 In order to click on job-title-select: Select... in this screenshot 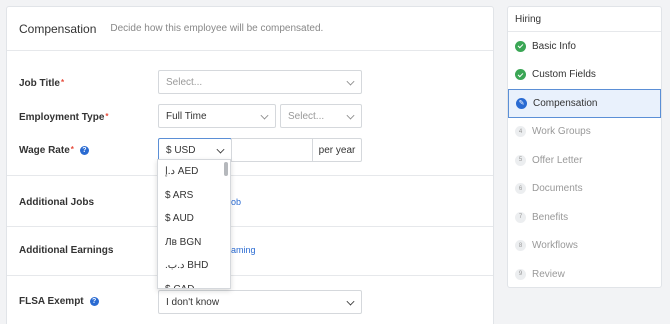, I will do `click(260, 82)`.